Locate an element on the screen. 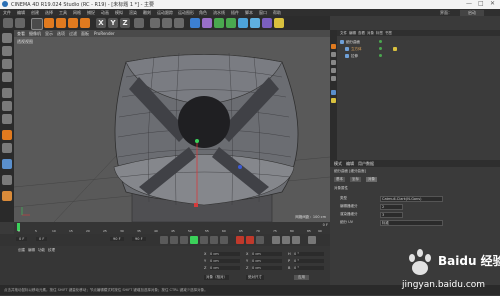  attr-subtab-coord: 坐标 is located at coordinates (355, 179).